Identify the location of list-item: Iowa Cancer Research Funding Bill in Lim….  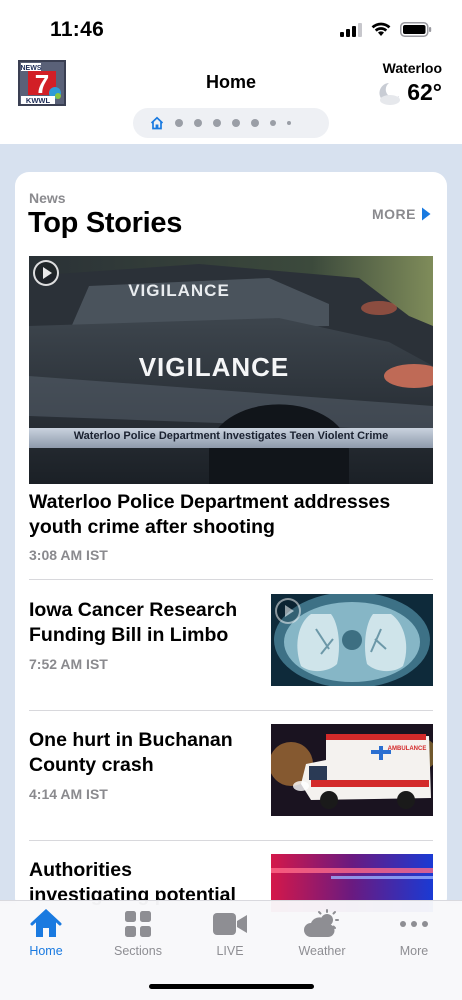
(231, 642).